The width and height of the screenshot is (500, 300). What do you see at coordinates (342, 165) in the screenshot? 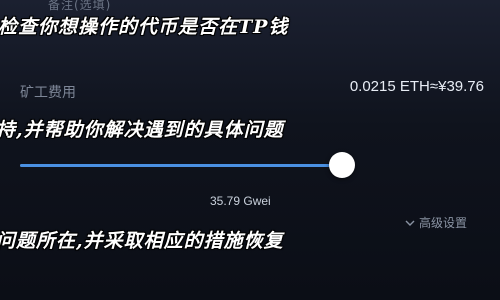
I see `gas-slider-thumb` at bounding box center [342, 165].